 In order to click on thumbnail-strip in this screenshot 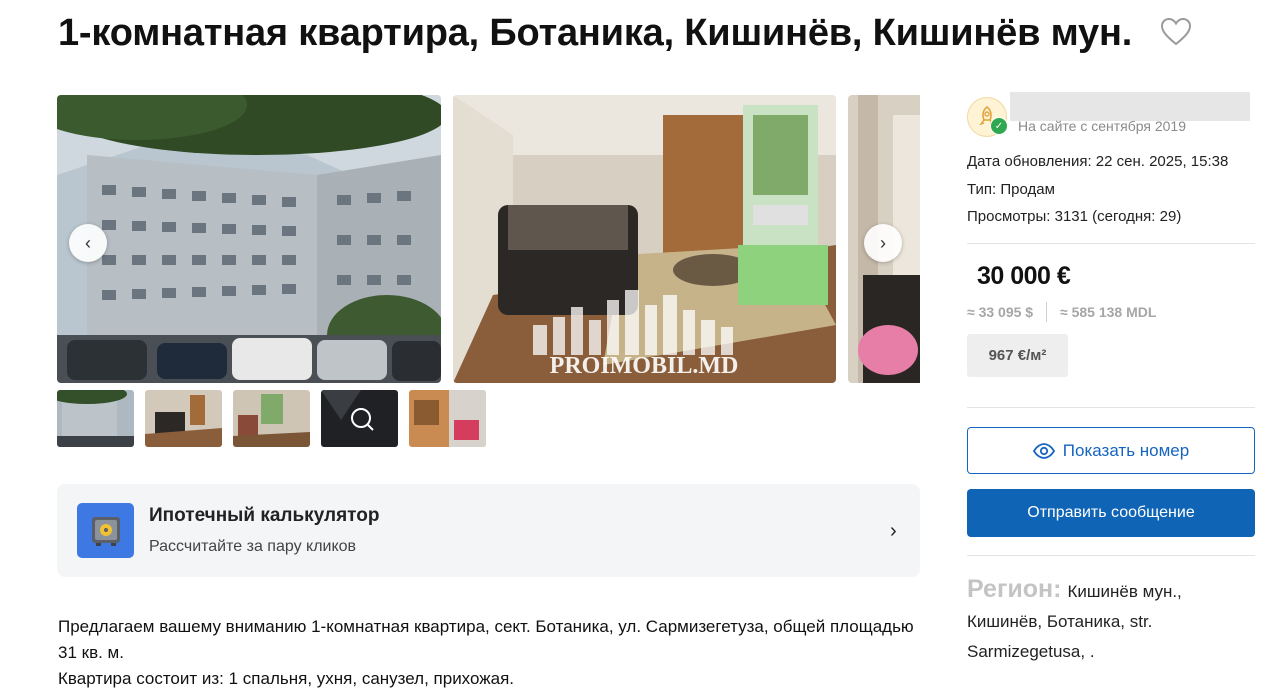, I will do `click(271, 418)`.